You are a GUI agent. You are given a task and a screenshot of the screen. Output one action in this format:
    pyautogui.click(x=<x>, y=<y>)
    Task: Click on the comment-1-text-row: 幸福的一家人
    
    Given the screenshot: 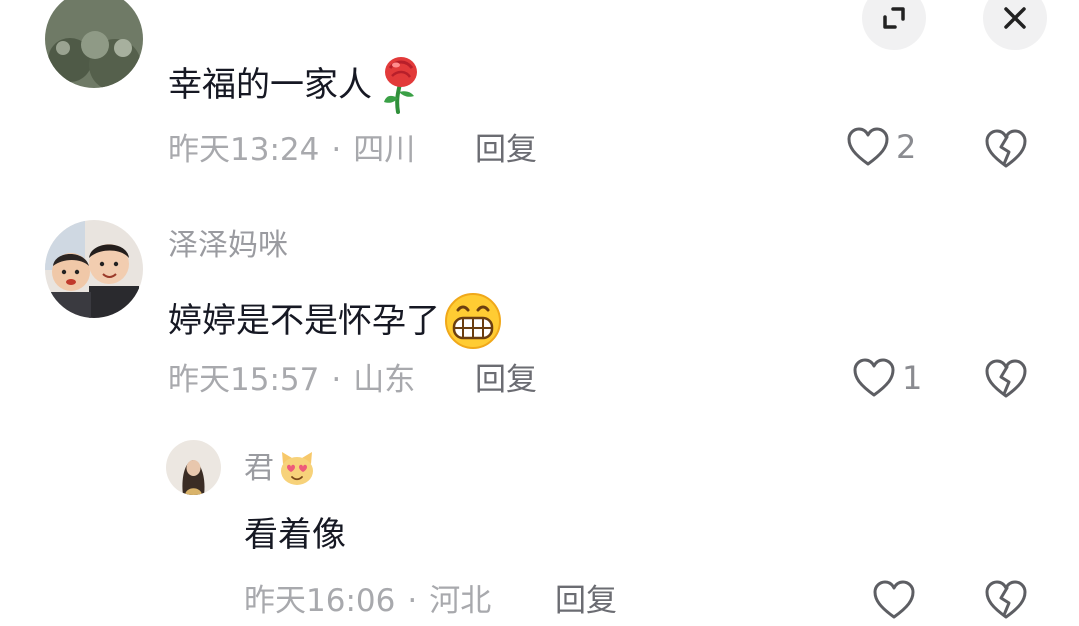 What is the action you would take?
    pyautogui.click(x=296, y=85)
    